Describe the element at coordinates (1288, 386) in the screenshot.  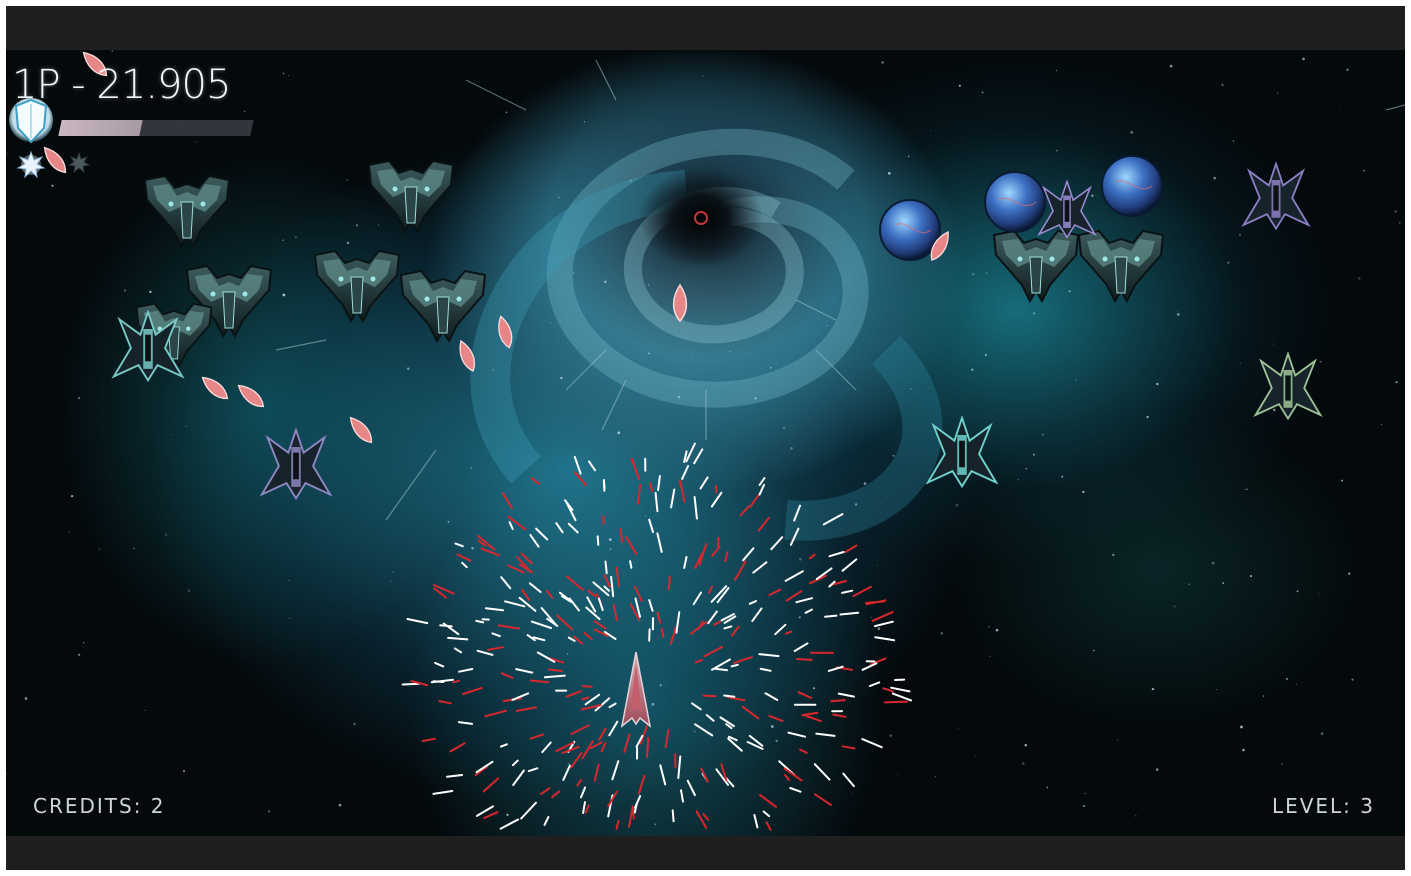
I see `enemy-fighter` at that location.